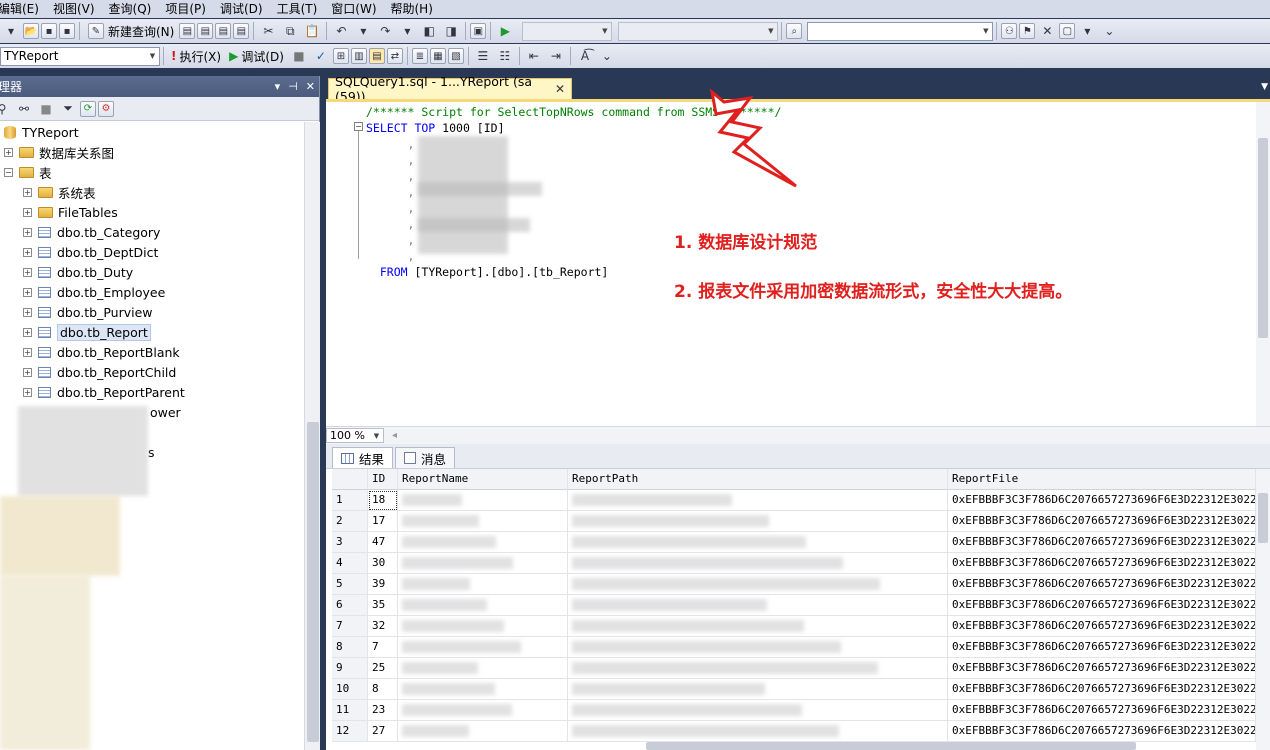  I want to click on tree-node-table: + dbo.tb_ReportParent, so click(152, 392).